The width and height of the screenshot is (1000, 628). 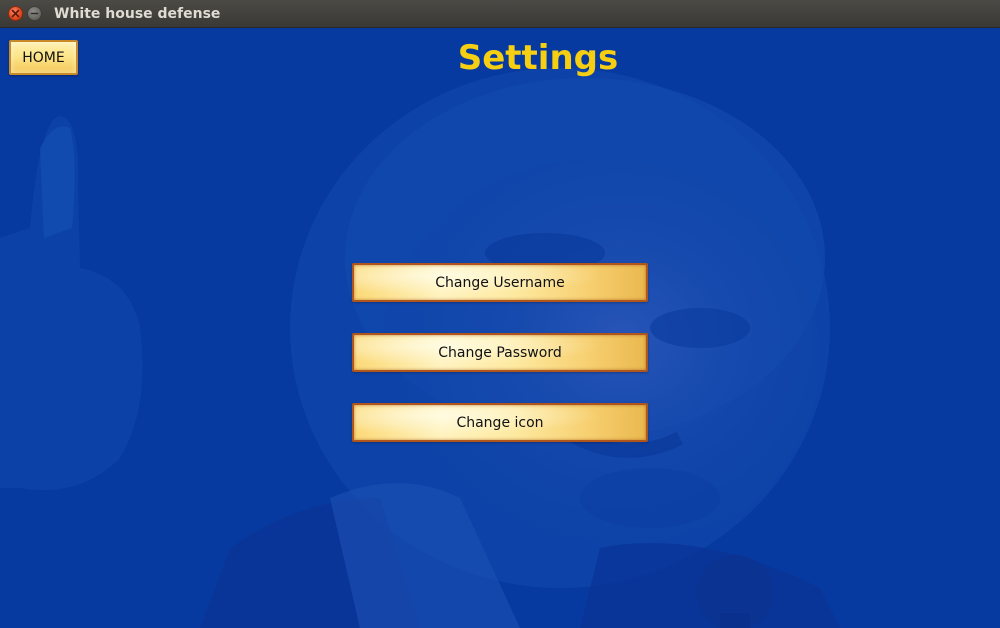 What do you see at coordinates (500, 282) in the screenshot?
I see `change-username-button: Change Username` at bounding box center [500, 282].